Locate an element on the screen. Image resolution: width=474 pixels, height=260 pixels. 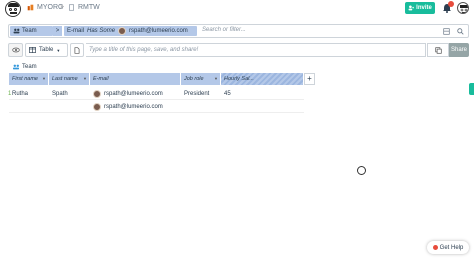
filter-chip: E-mail Has Some rspath@lumeerio.com is located at coordinates (130, 31).